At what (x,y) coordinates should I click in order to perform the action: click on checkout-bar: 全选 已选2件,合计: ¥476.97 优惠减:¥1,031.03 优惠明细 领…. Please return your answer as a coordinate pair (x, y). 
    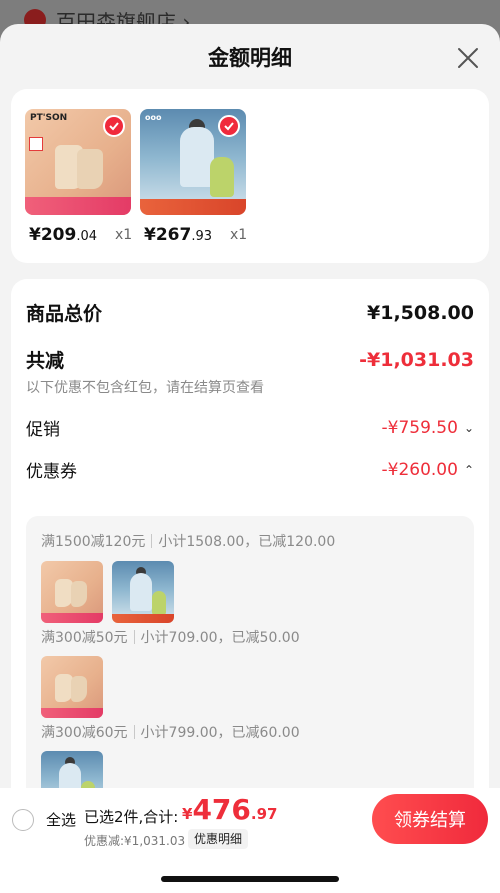
    Looking at the image, I should click on (250, 840).